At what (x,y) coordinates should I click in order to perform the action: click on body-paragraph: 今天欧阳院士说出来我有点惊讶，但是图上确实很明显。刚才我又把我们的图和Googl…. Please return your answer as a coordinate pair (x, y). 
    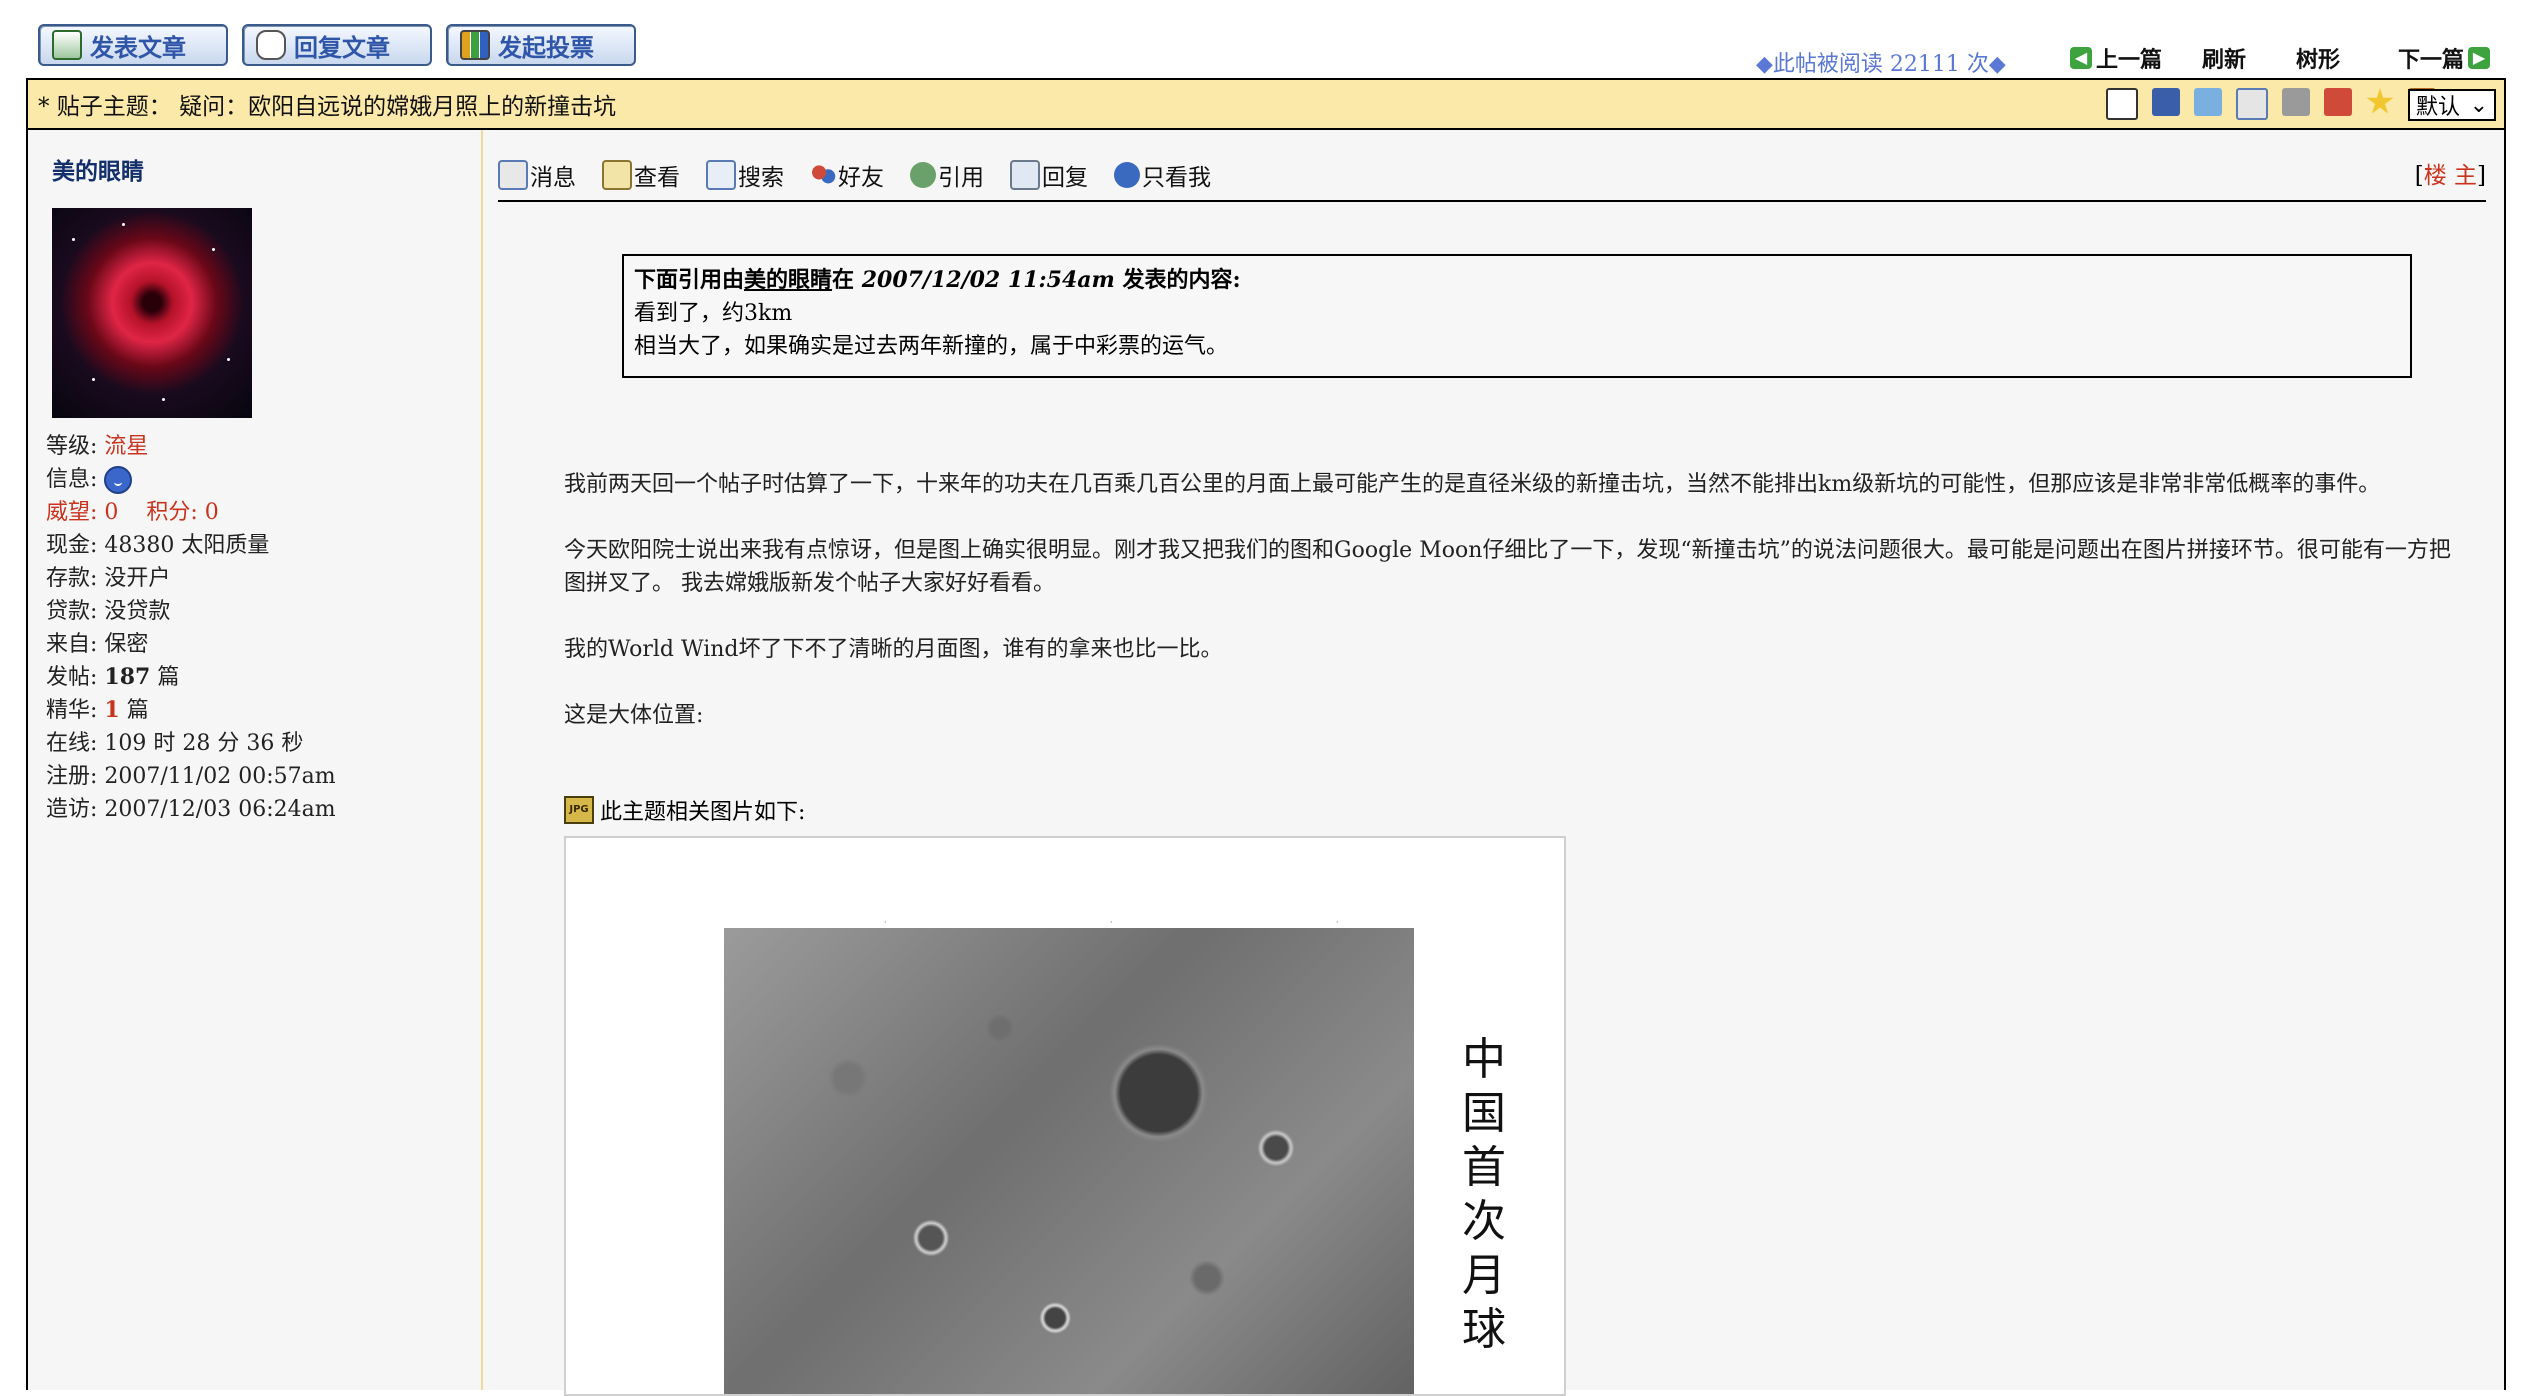
    Looking at the image, I should click on (1507, 567).